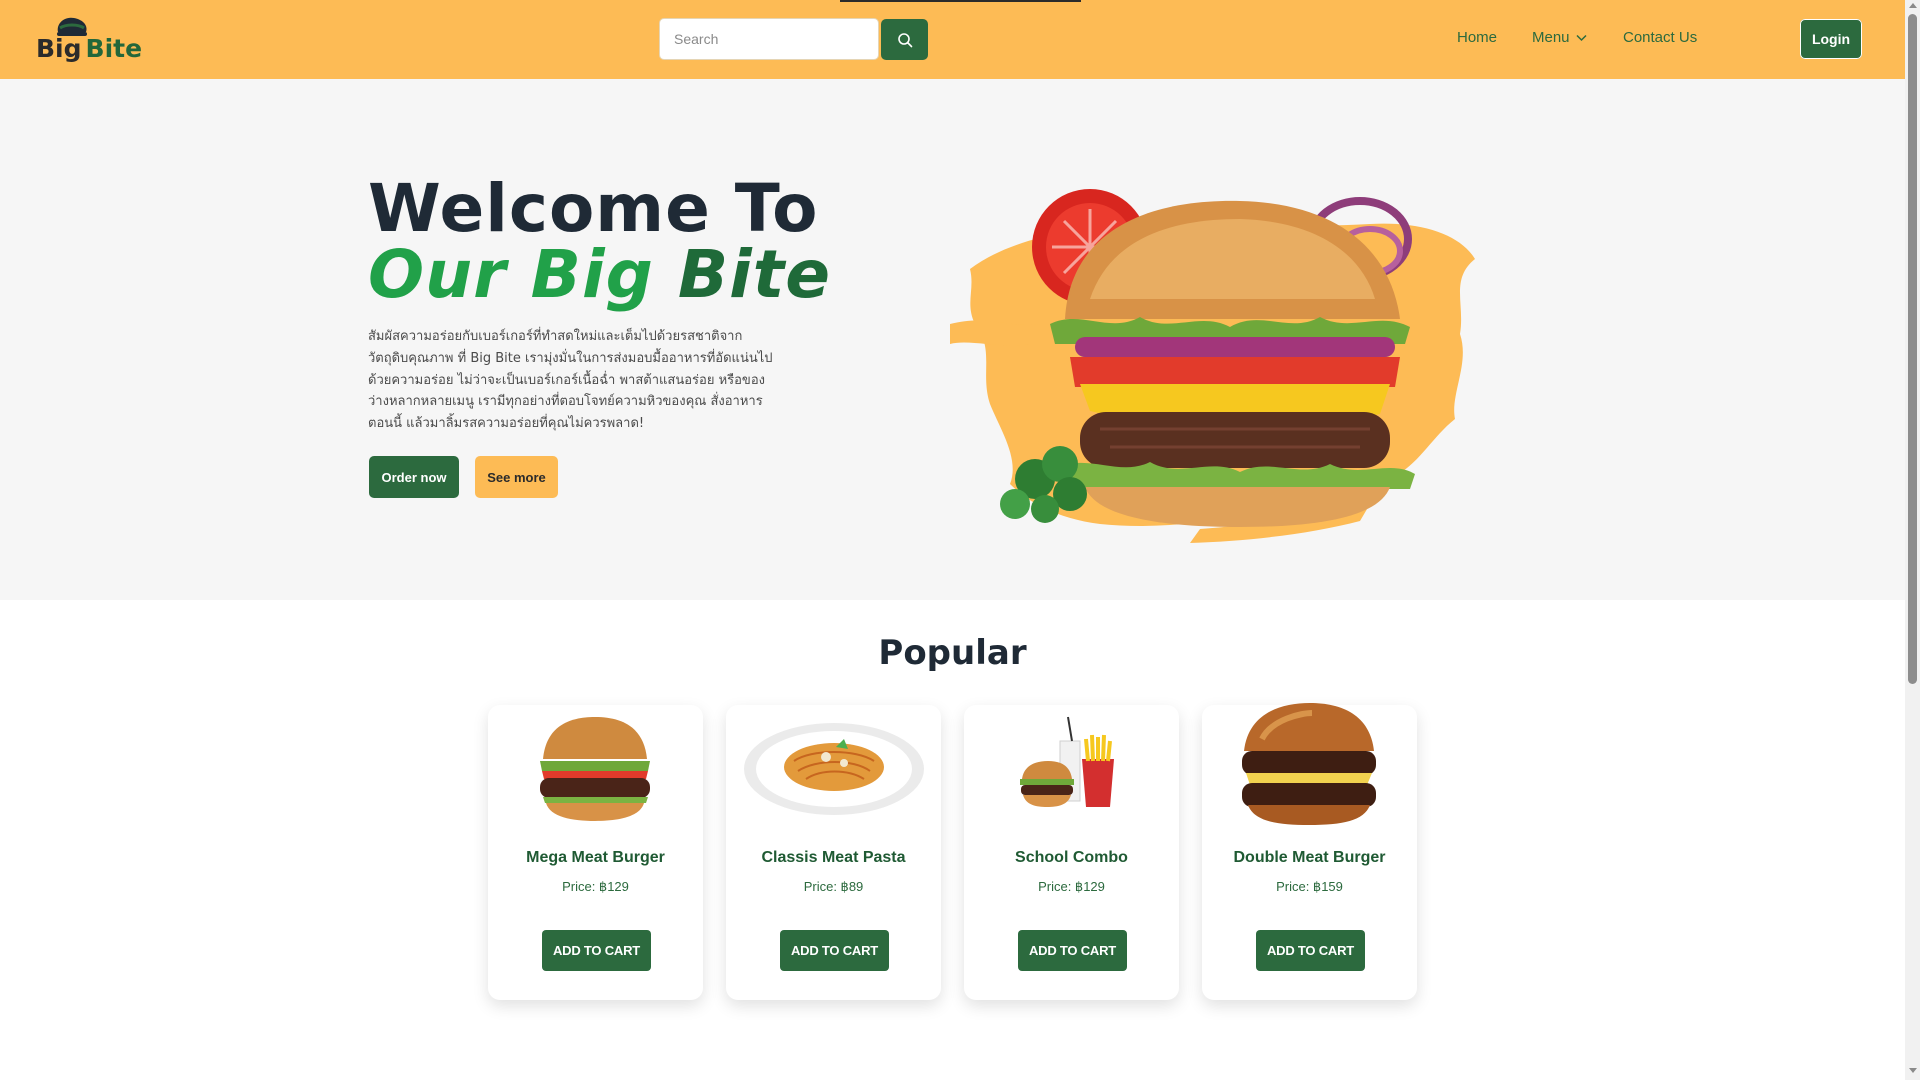 The width and height of the screenshot is (1920, 1080). I want to click on nav-link-contact: Contact Us, so click(1660, 37).